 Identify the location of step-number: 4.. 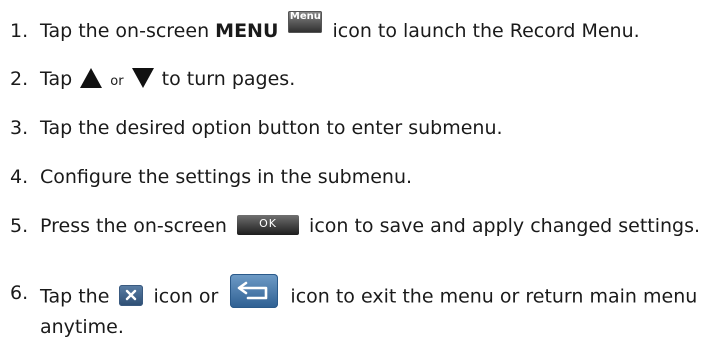
(19, 177).